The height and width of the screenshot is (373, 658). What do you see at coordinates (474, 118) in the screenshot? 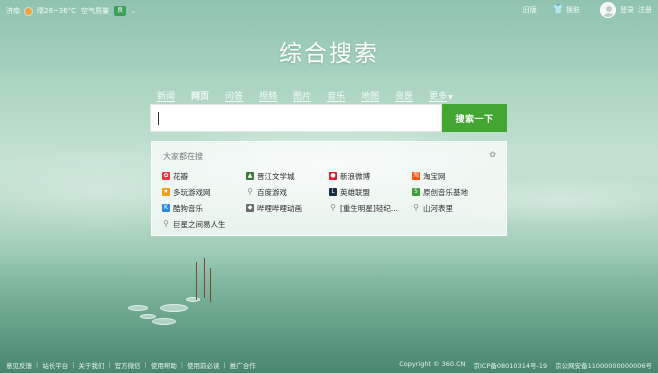
I see `search-button: 搜索一下` at bounding box center [474, 118].